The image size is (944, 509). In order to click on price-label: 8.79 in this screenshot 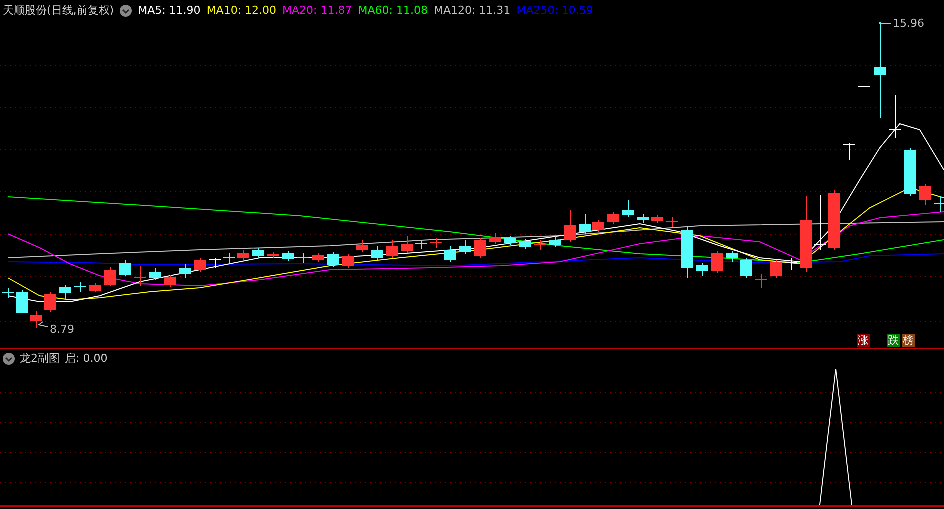, I will do `click(62, 329)`.